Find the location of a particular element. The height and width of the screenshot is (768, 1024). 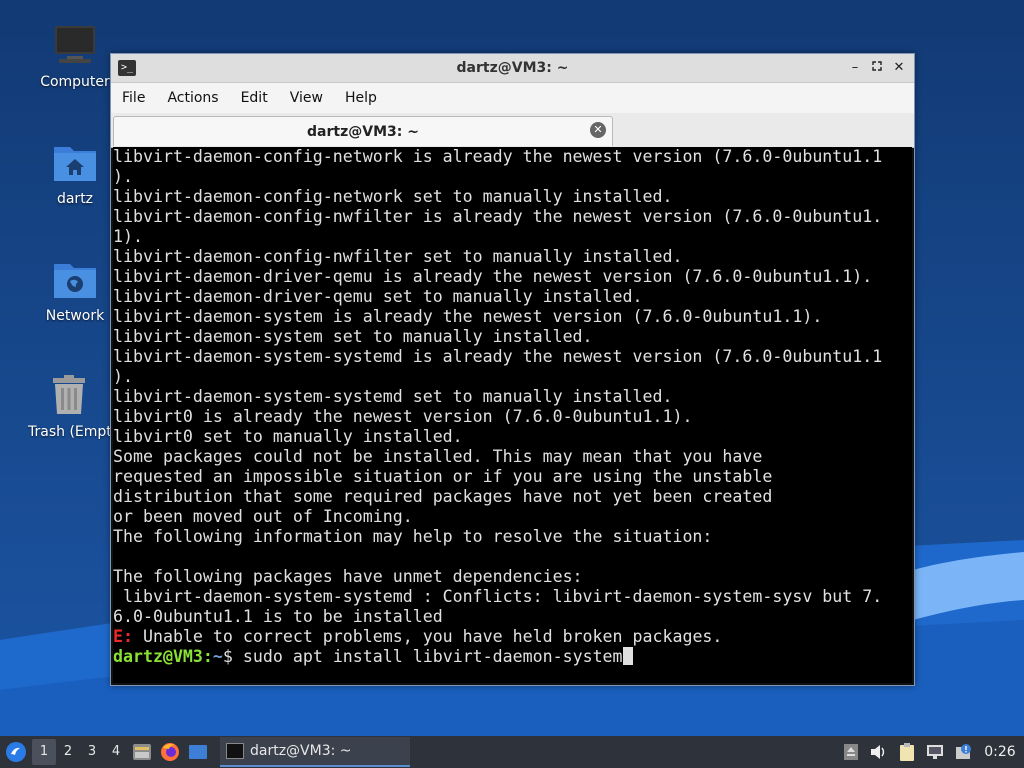

menu-help: Help is located at coordinates (361, 98).